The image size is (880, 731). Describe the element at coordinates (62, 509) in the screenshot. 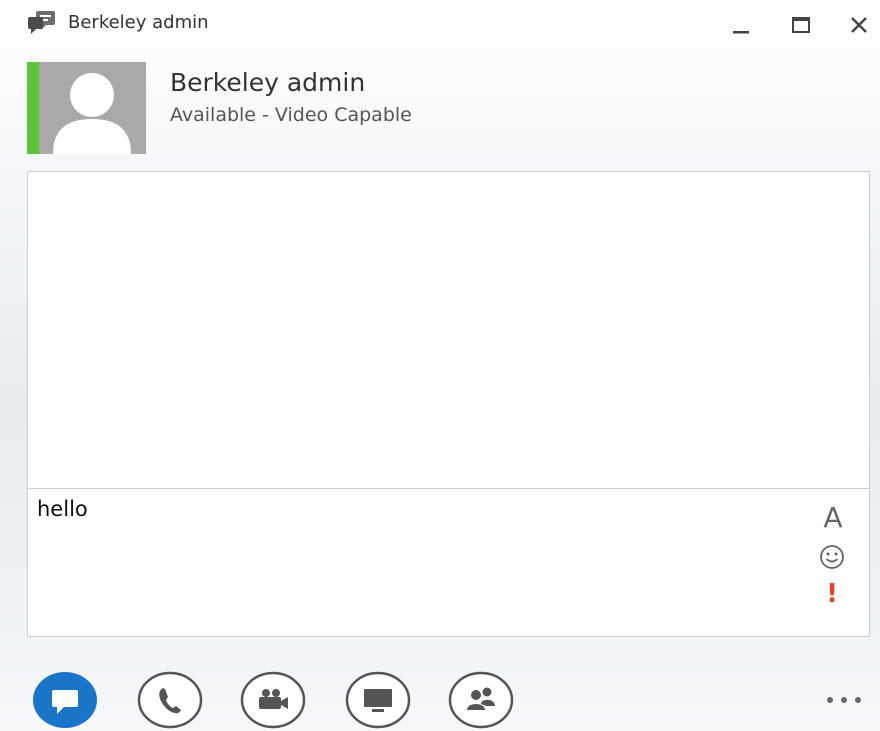

I see `message-text: hello` at that location.